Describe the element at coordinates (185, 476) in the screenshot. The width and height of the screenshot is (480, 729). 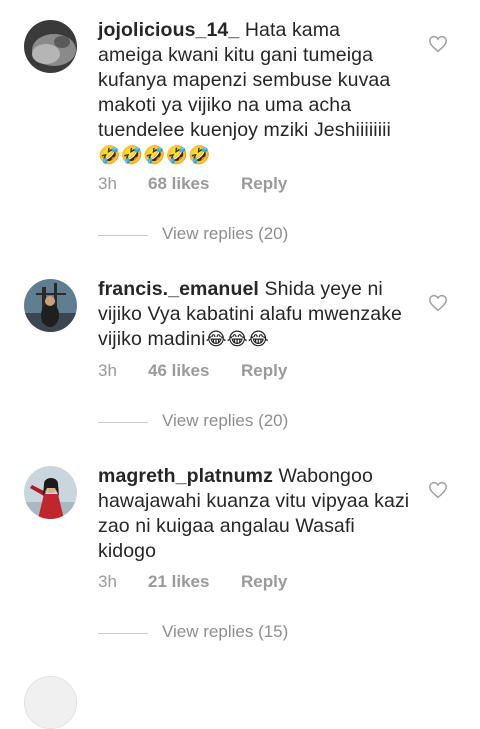
I see `comment-username: magreth_platnumz` at that location.